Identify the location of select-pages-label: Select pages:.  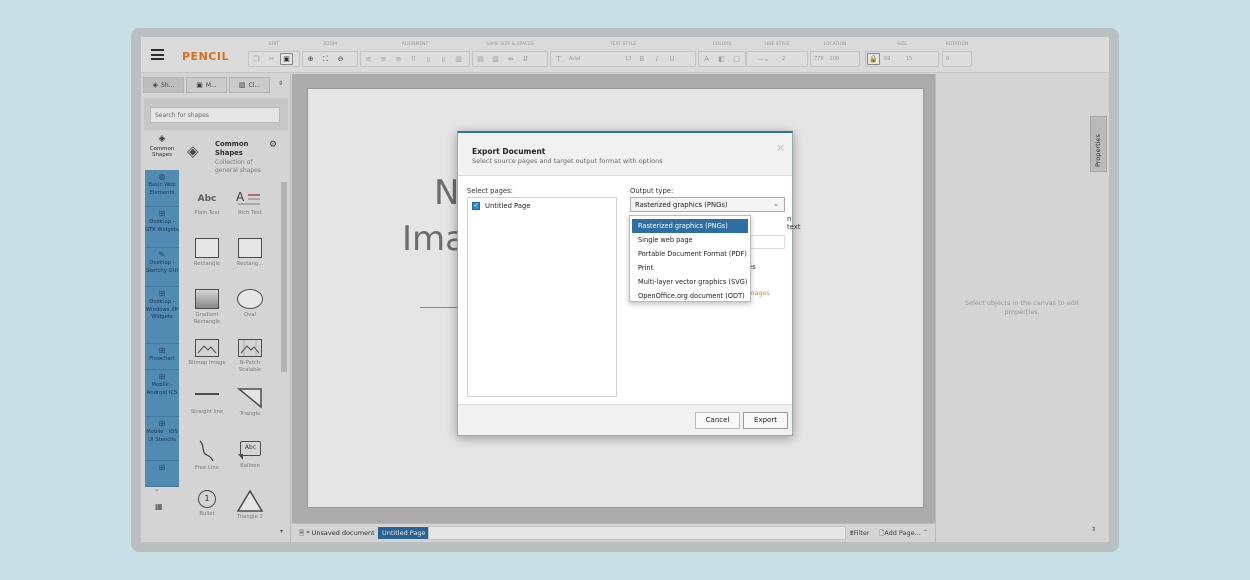
(490, 191).